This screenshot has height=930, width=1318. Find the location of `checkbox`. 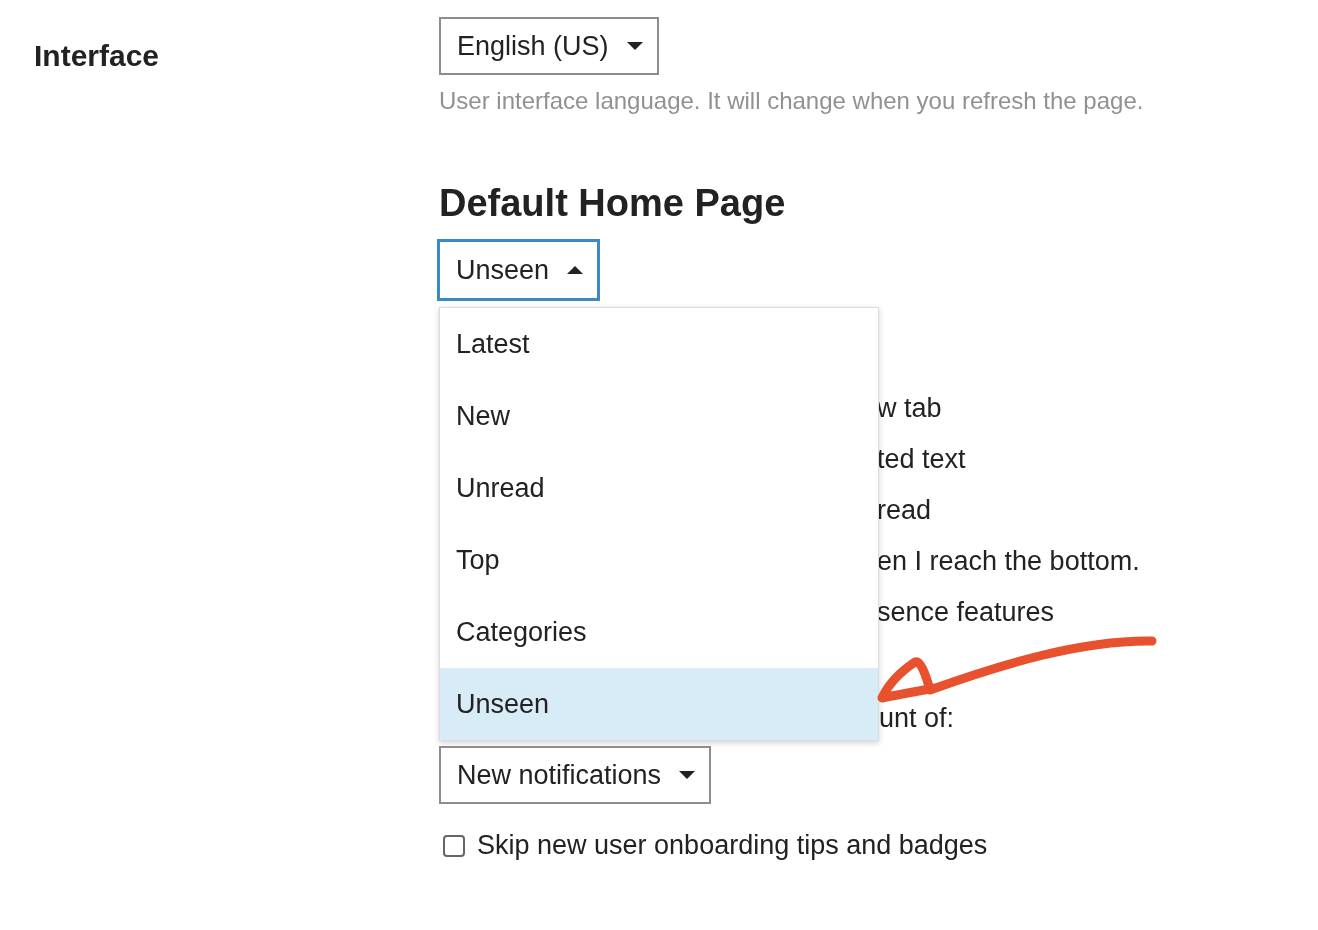

checkbox is located at coordinates (454, 845).